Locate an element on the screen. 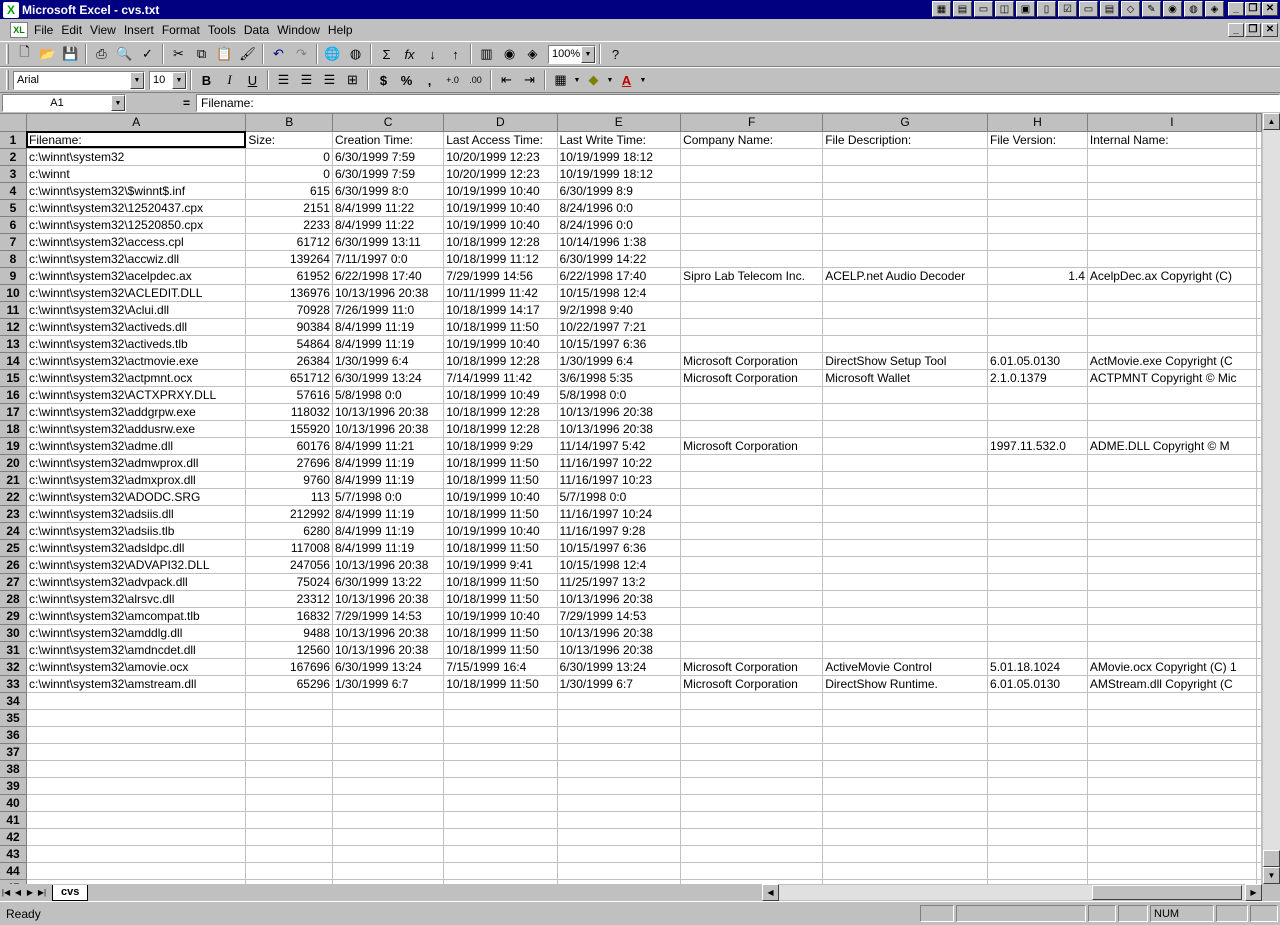 The width and height of the screenshot is (1280, 925). cell: 10/19/1999 9:41 is located at coordinates (500, 565).